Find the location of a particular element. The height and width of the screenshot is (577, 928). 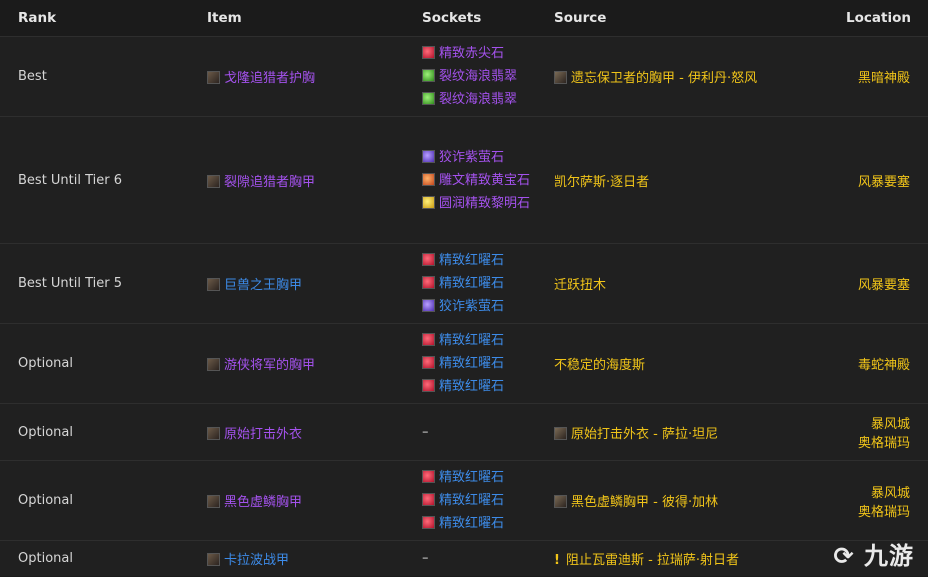

location-cell: 毒蛇神殿 is located at coordinates (877, 363).